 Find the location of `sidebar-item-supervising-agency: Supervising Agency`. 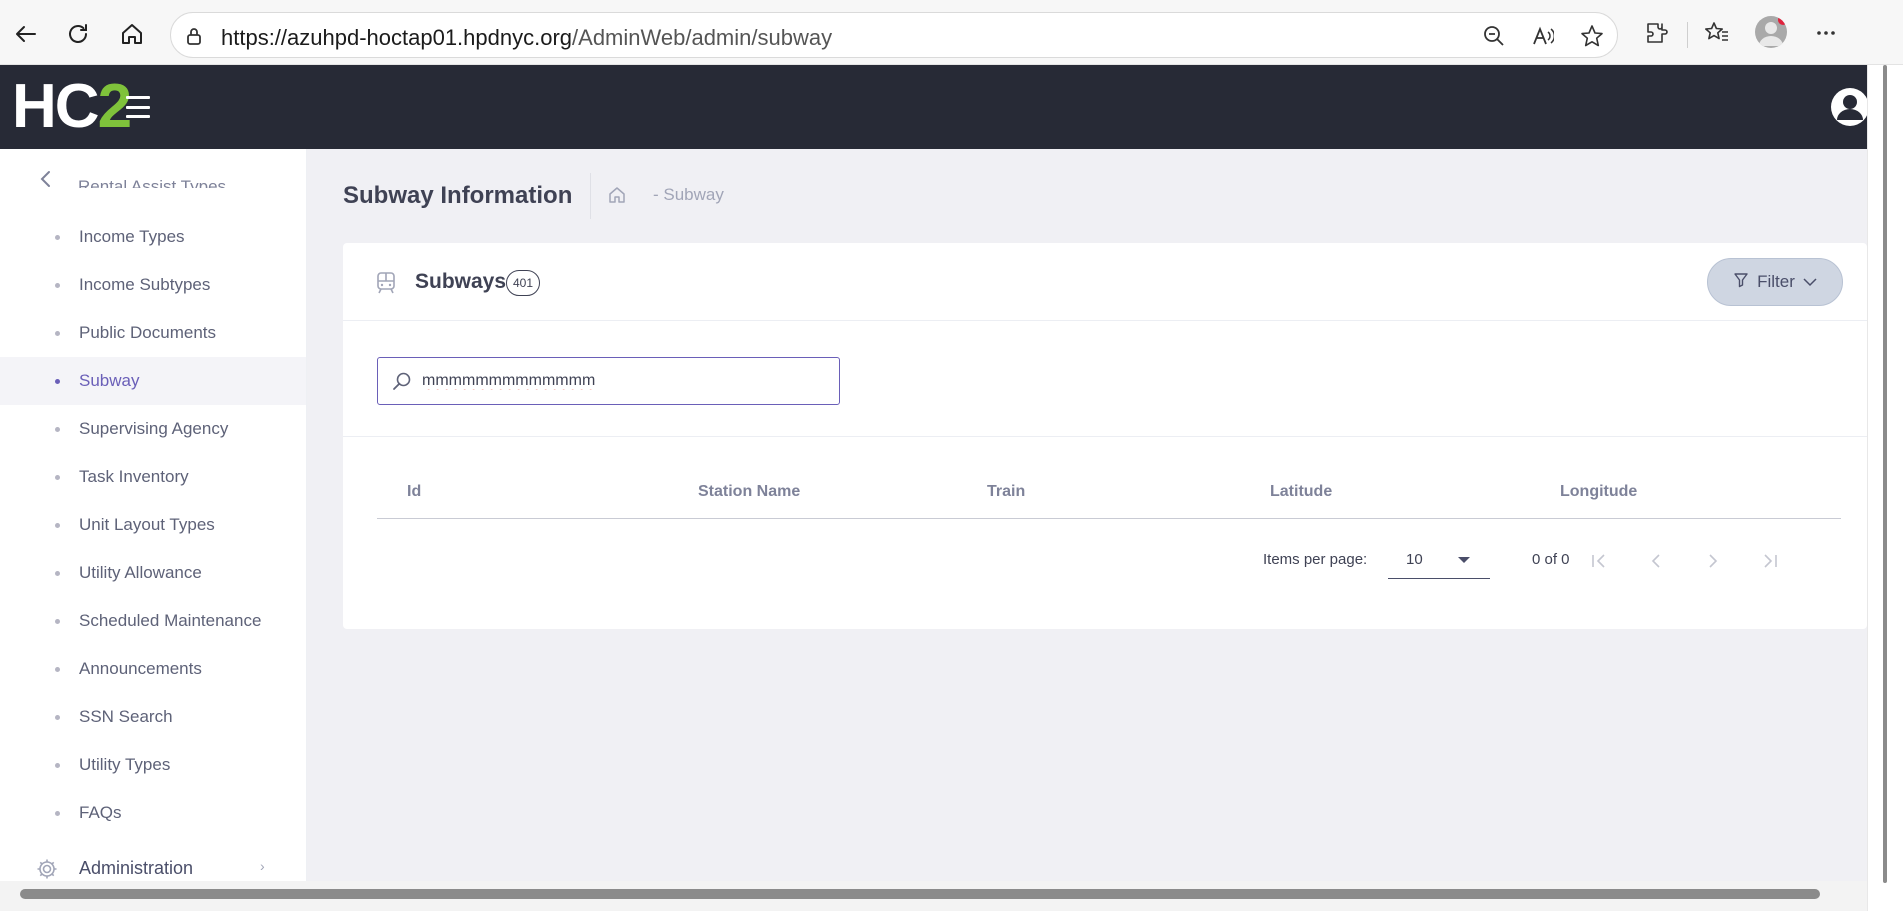

sidebar-item-supervising-agency: Supervising Agency is located at coordinates (153, 429).